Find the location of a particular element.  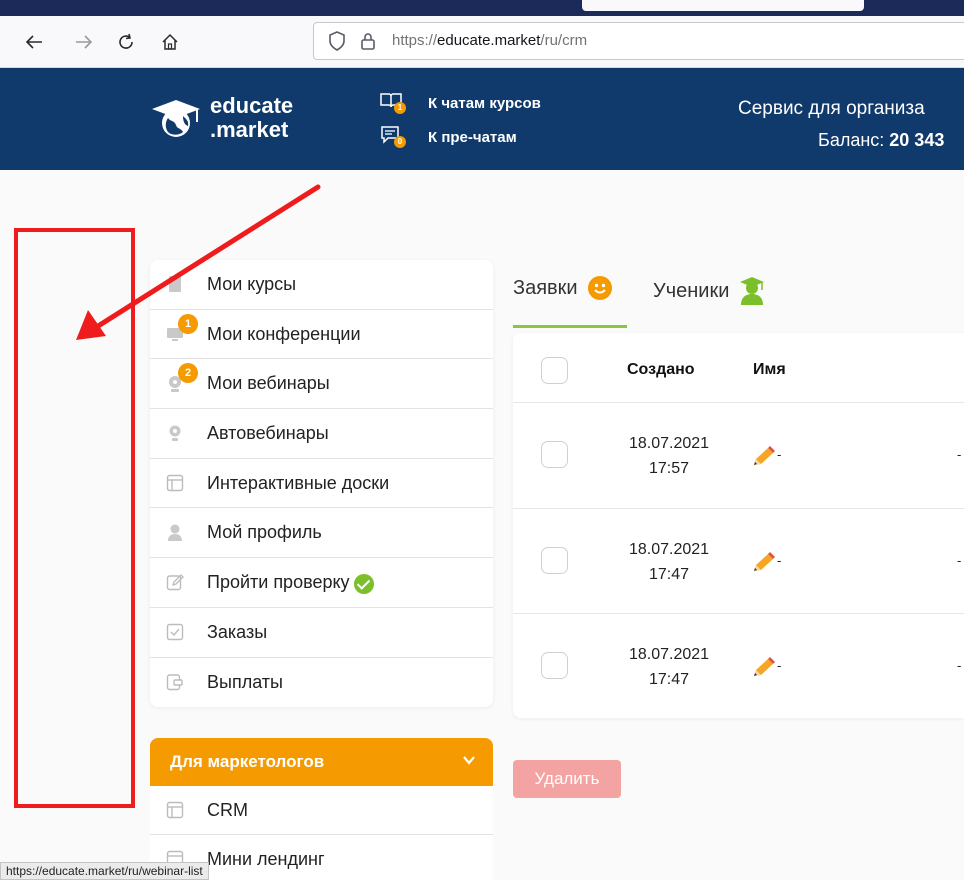

lock-icon is located at coordinates (368, 41).